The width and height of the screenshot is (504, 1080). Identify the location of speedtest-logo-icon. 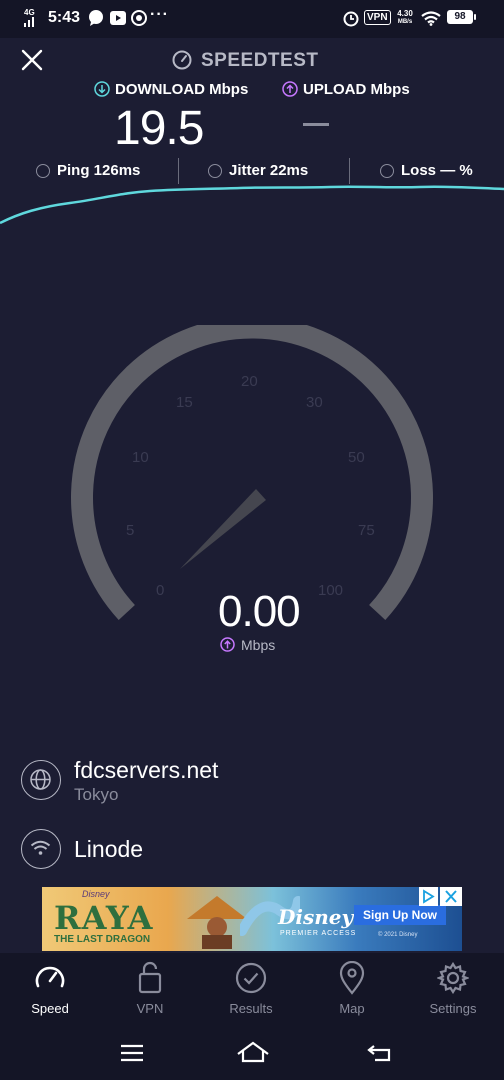
(182, 60).